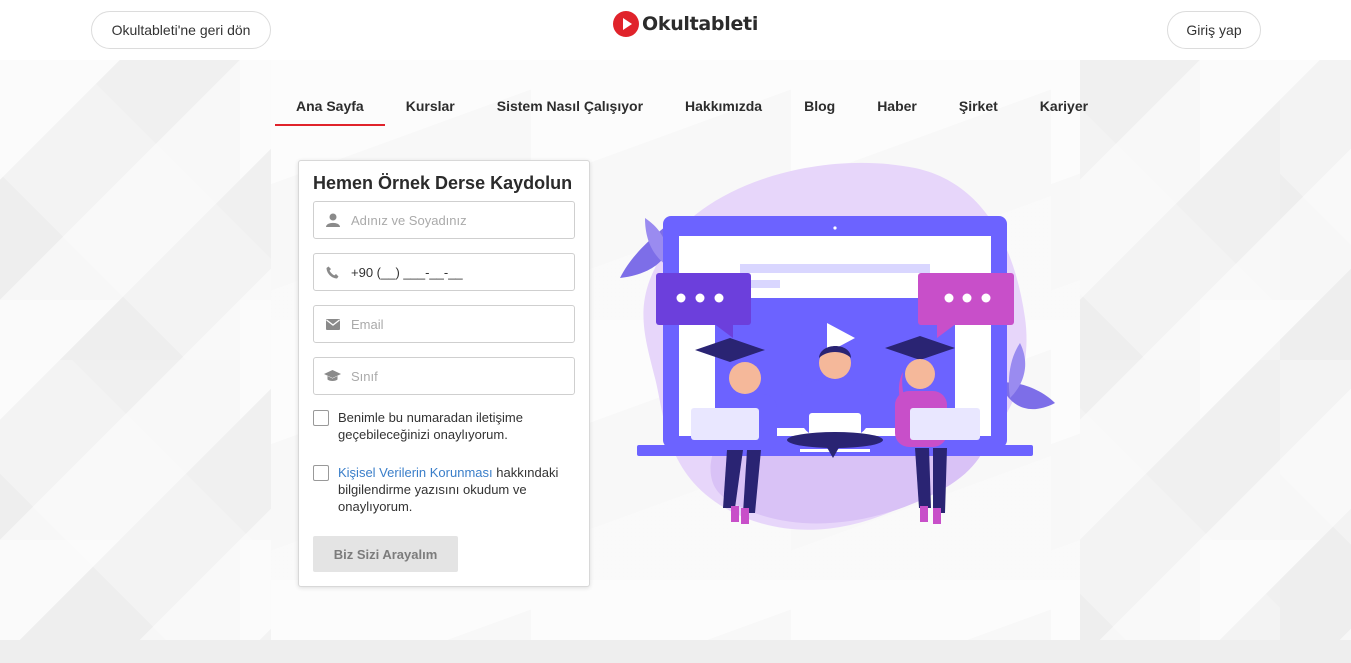 Image resolution: width=1351 pixels, height=663 pixels. What do you see at coordinates (675, 651) in the screenshot?
I see `footer-strip` at bounding box center [675, 651].